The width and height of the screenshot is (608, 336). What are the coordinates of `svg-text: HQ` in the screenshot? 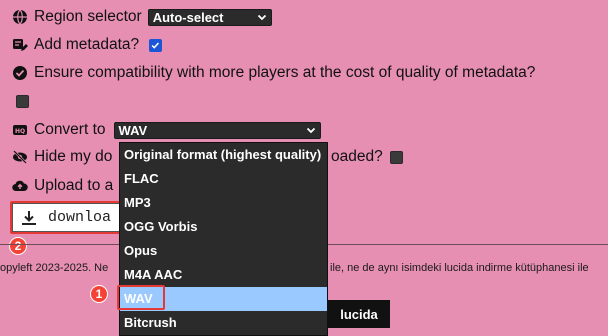 It's located at (20, 131).